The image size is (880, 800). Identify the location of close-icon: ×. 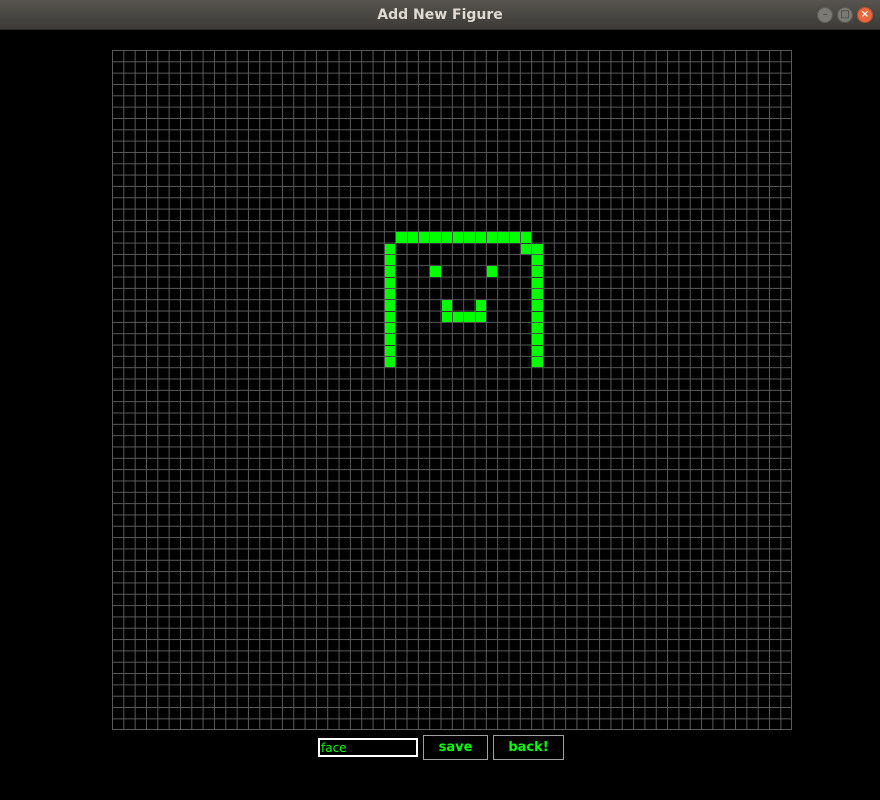
(865, 15).